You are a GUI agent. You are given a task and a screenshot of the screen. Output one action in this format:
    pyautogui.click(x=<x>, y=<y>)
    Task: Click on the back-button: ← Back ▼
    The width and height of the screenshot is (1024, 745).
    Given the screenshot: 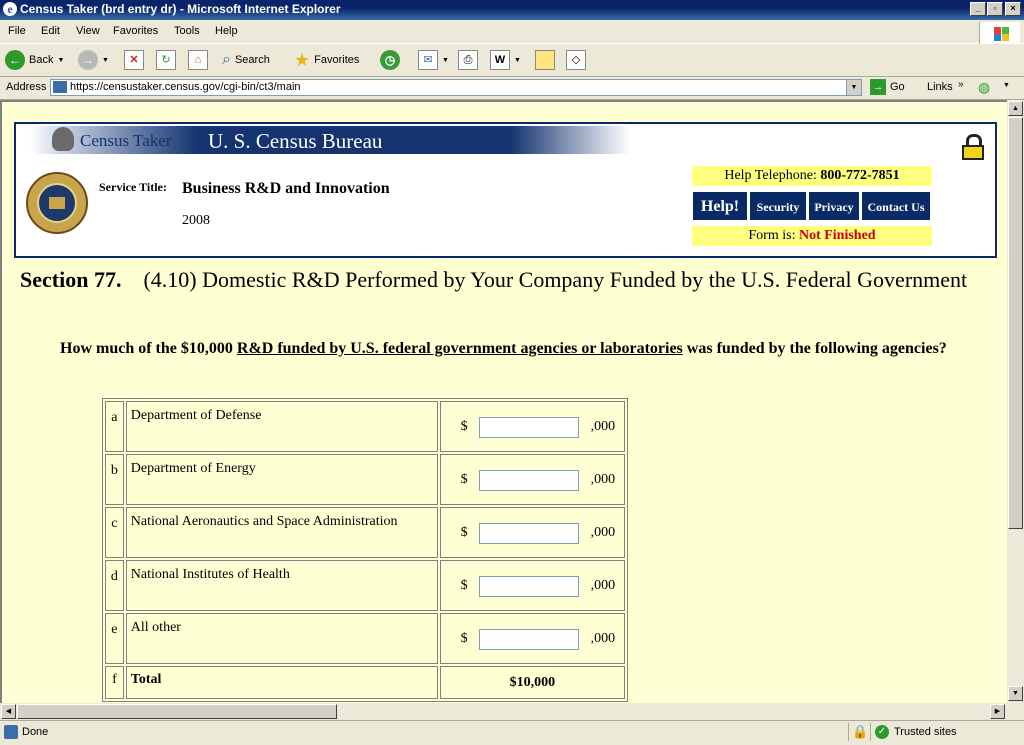 What is the action you would take?
    pyautogui.click(x=34, y=60)
    